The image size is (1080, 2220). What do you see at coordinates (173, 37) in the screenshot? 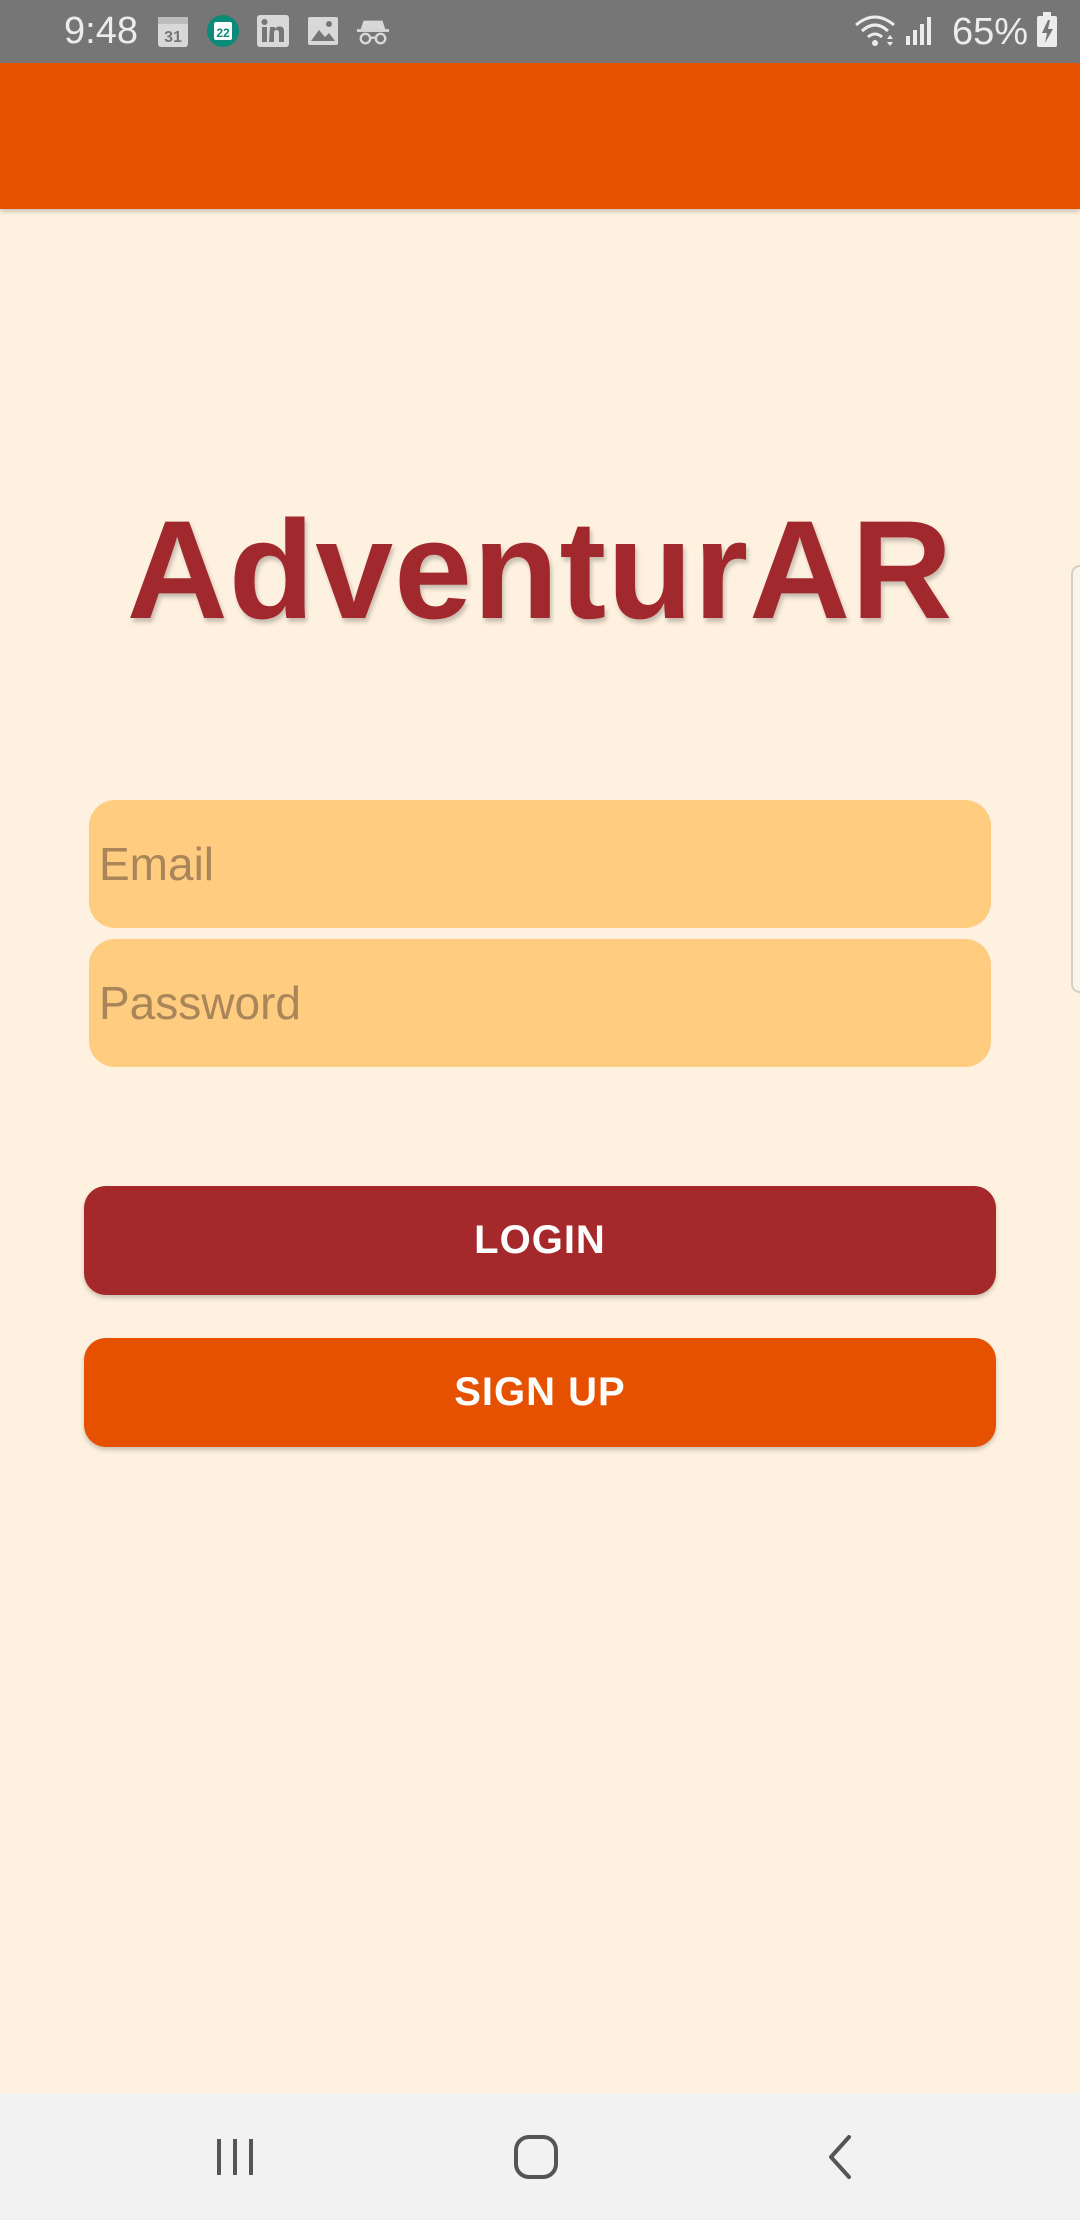
I see `svg-text: 31` at bounding box center [173, 37].